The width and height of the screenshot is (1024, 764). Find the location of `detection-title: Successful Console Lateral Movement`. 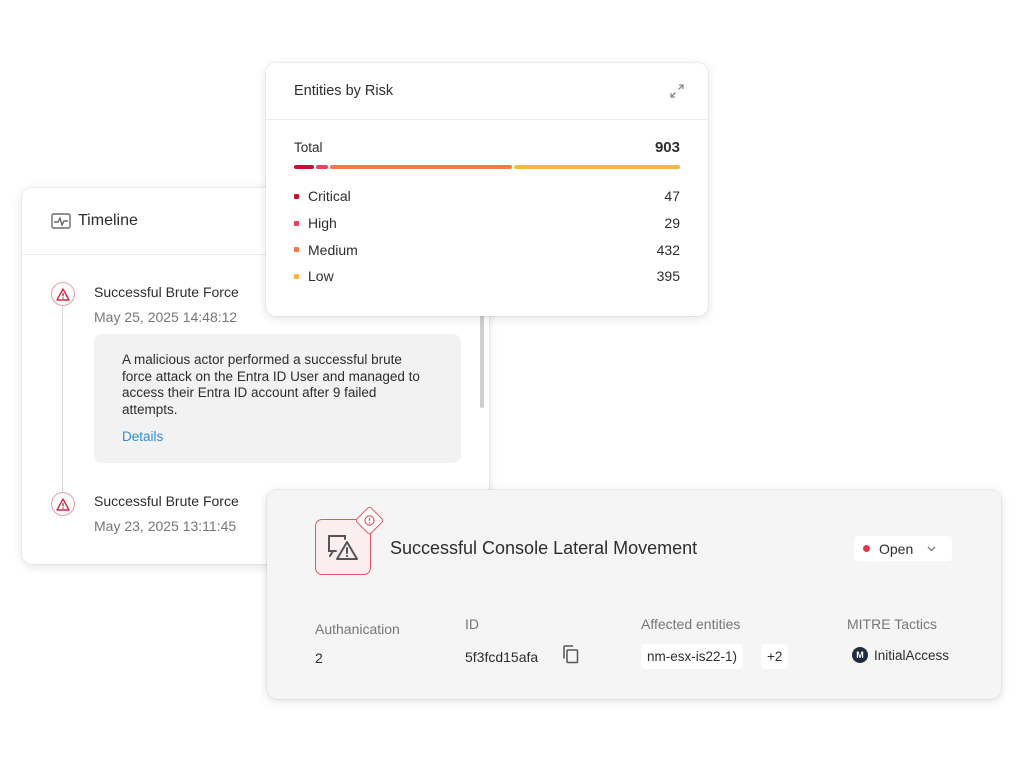

detection-title: Successful Console Lateral Movement is located at coordinates (544, 548).